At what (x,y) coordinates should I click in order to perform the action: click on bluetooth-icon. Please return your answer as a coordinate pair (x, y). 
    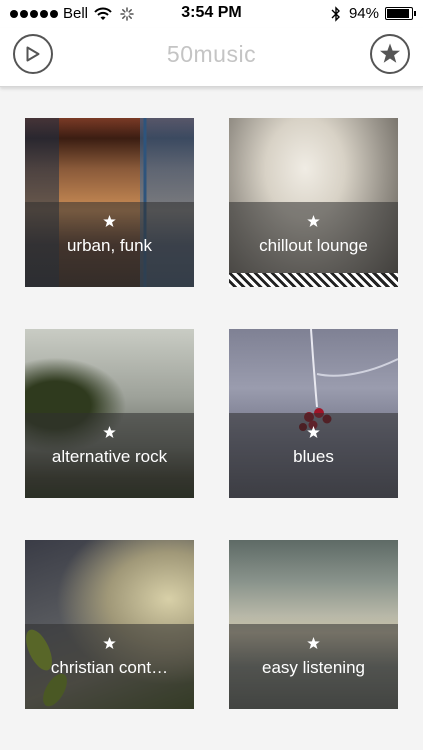
    Looking at the image, I should click on (335, 13).